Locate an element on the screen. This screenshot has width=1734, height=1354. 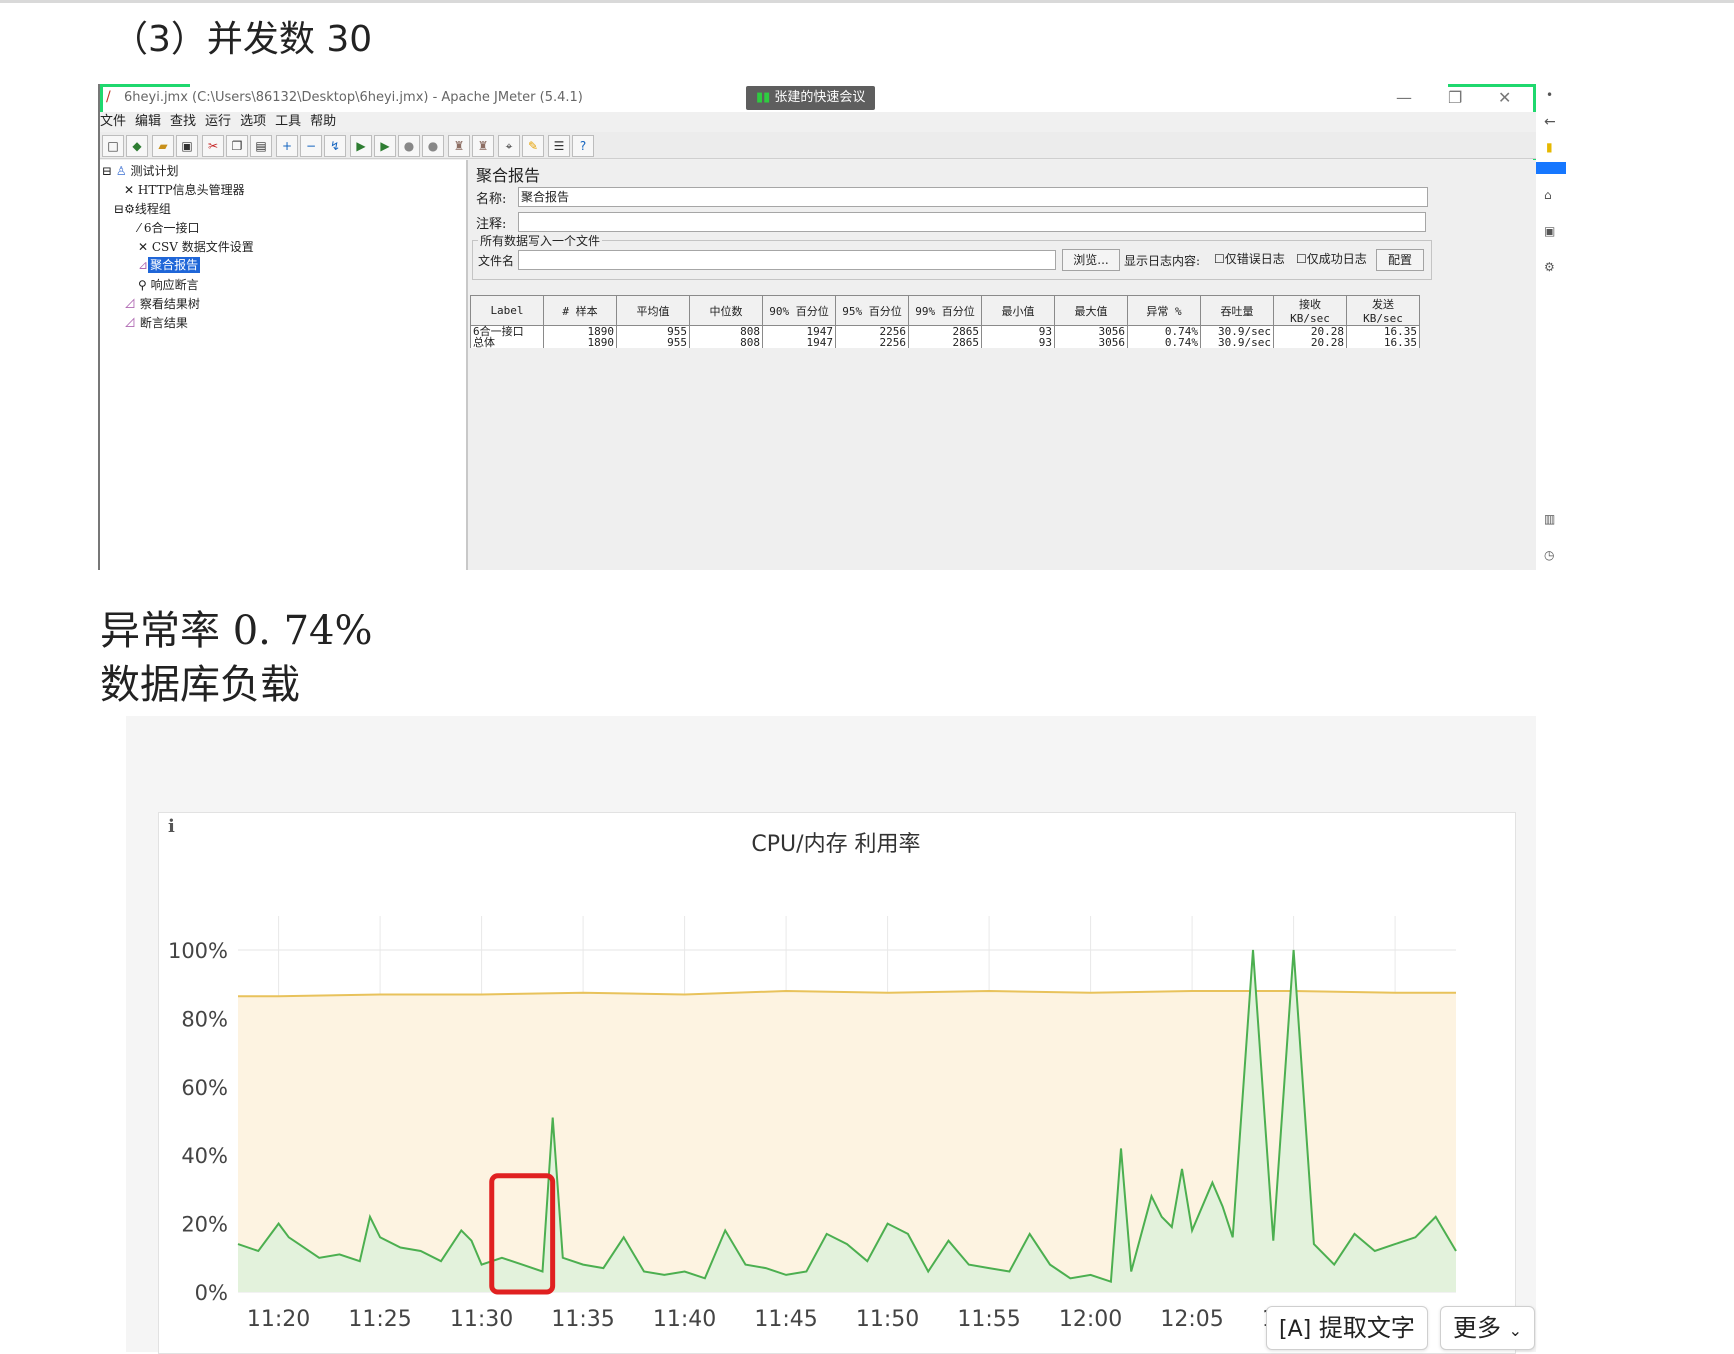
x-tick-label: 12:00 is located at coordinates (1090, 1319).